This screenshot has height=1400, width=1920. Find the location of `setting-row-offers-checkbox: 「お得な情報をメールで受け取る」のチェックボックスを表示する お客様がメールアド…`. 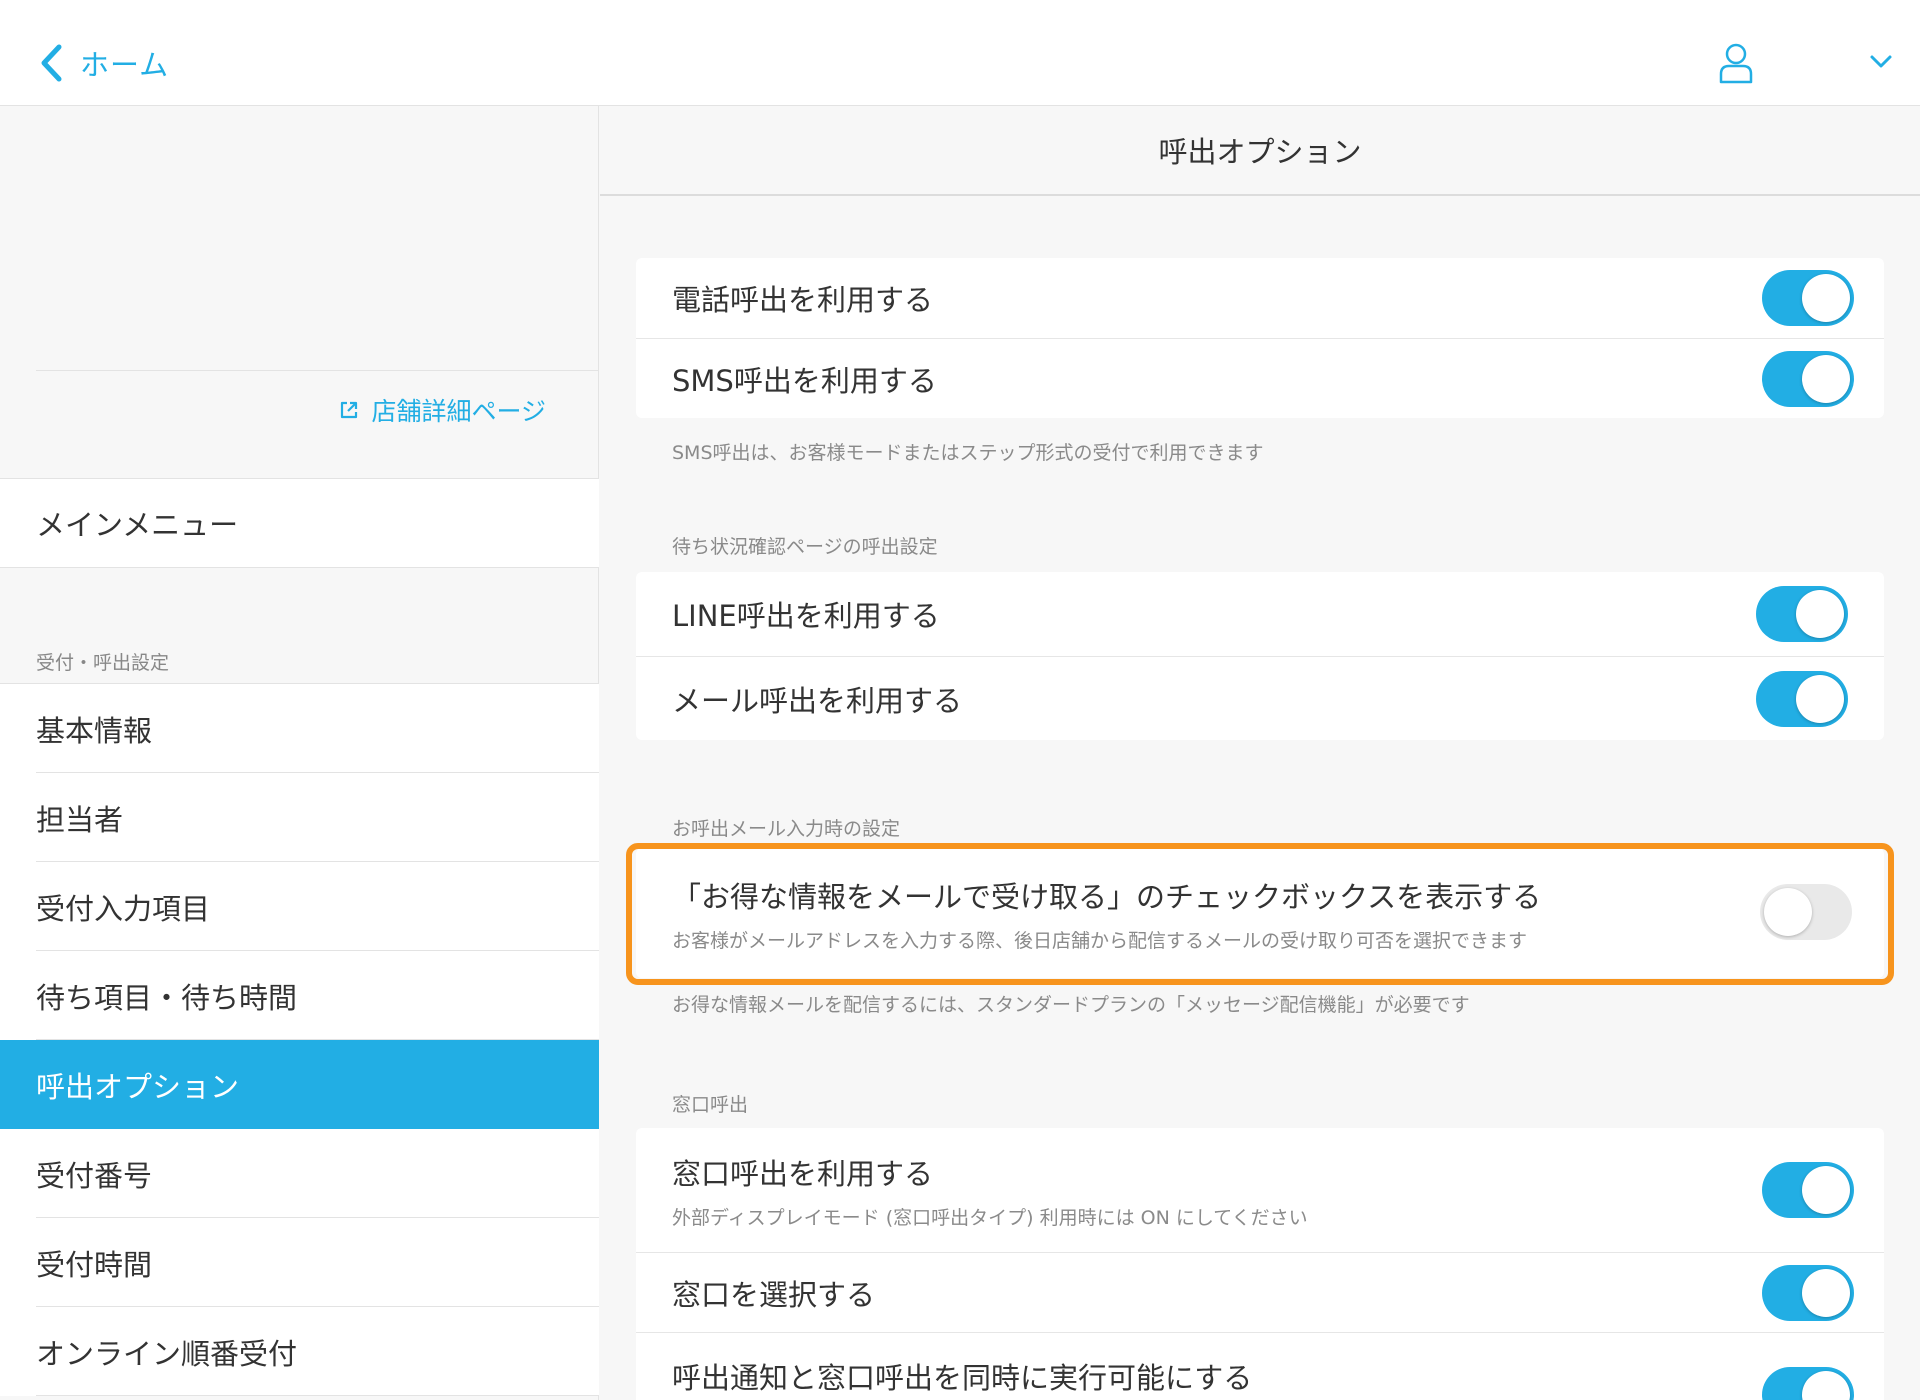

setting-row-offers-checkbox: 「お得な情報をメールで受け取る」のチェックボックスを表示する お客様がメールアド… is located at coordinates (1260, 913).